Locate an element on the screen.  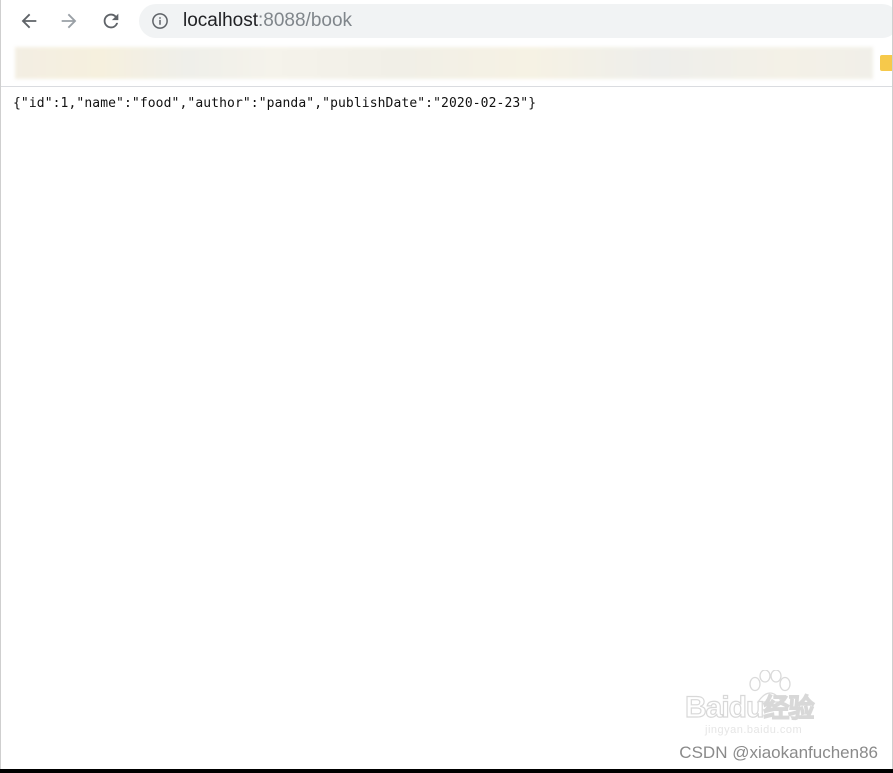
forward-button is located at coordinates (69, 21).